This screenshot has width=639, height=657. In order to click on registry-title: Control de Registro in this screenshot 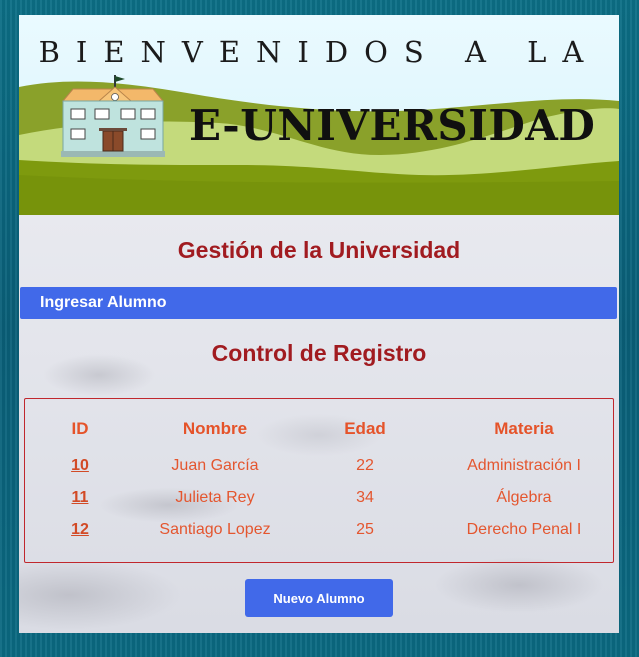, I will do `click(319, 353)`.